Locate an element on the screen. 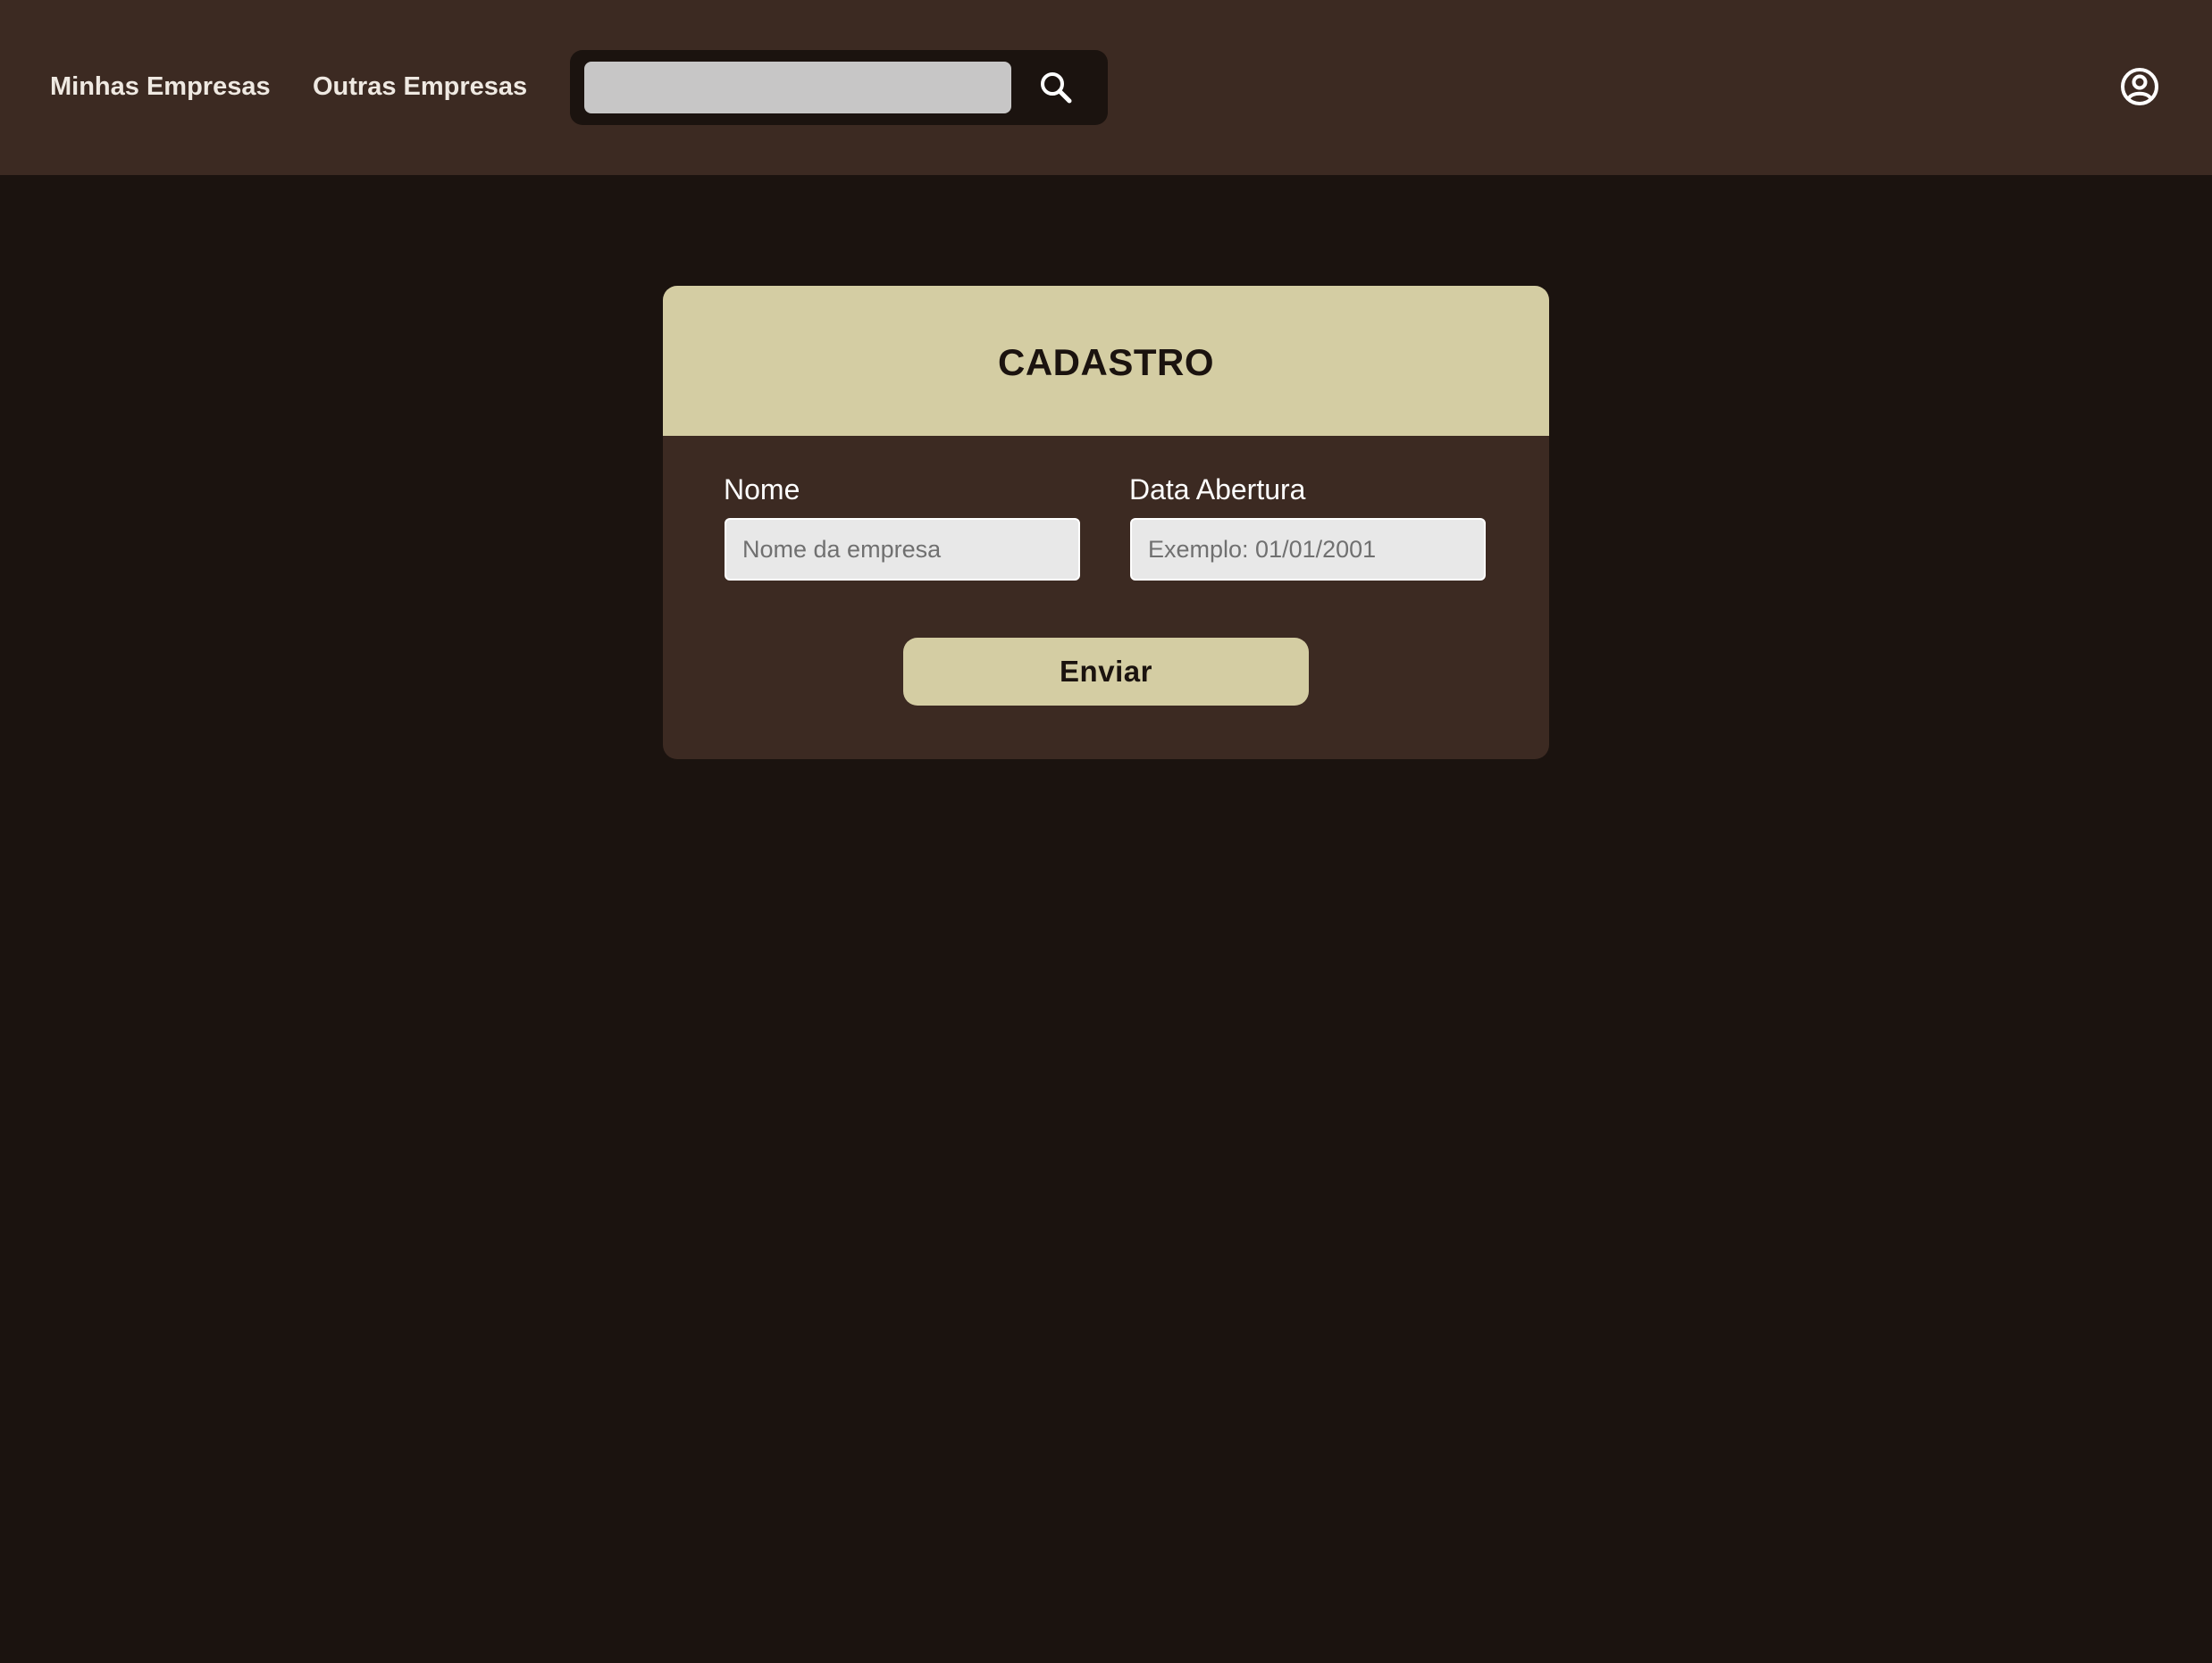 Image resolution: width=2212 pixels, height=1663 pixels. card-header: CADASTRO is located at coordinates (1106, 361).